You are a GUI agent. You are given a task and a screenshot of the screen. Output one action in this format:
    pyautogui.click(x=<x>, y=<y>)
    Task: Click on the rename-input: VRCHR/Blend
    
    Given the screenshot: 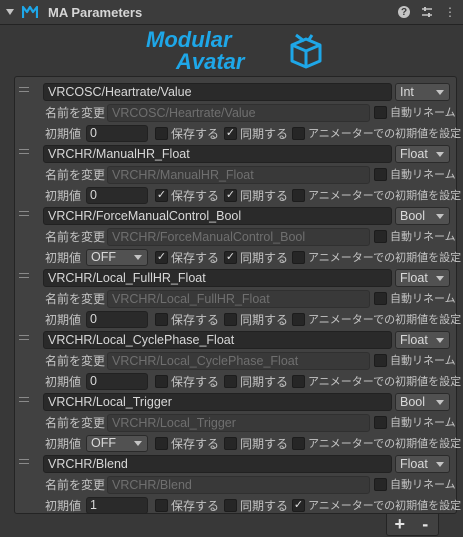 What is the action you would take?
    pyautogui.click(x=238, y=485)
    